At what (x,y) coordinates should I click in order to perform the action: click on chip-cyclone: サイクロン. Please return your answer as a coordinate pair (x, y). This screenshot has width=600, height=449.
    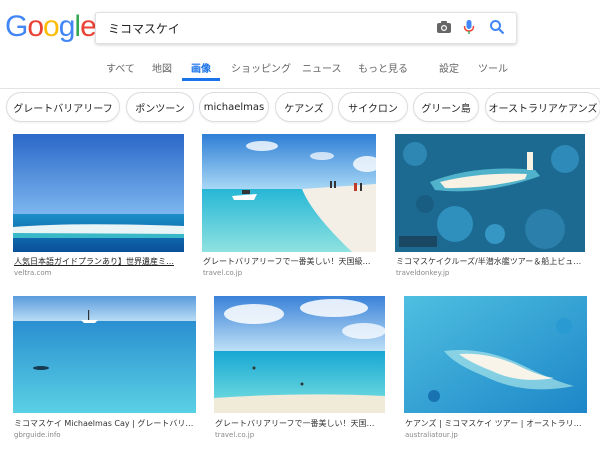
    Looking at the image, I should click on (373, 107).